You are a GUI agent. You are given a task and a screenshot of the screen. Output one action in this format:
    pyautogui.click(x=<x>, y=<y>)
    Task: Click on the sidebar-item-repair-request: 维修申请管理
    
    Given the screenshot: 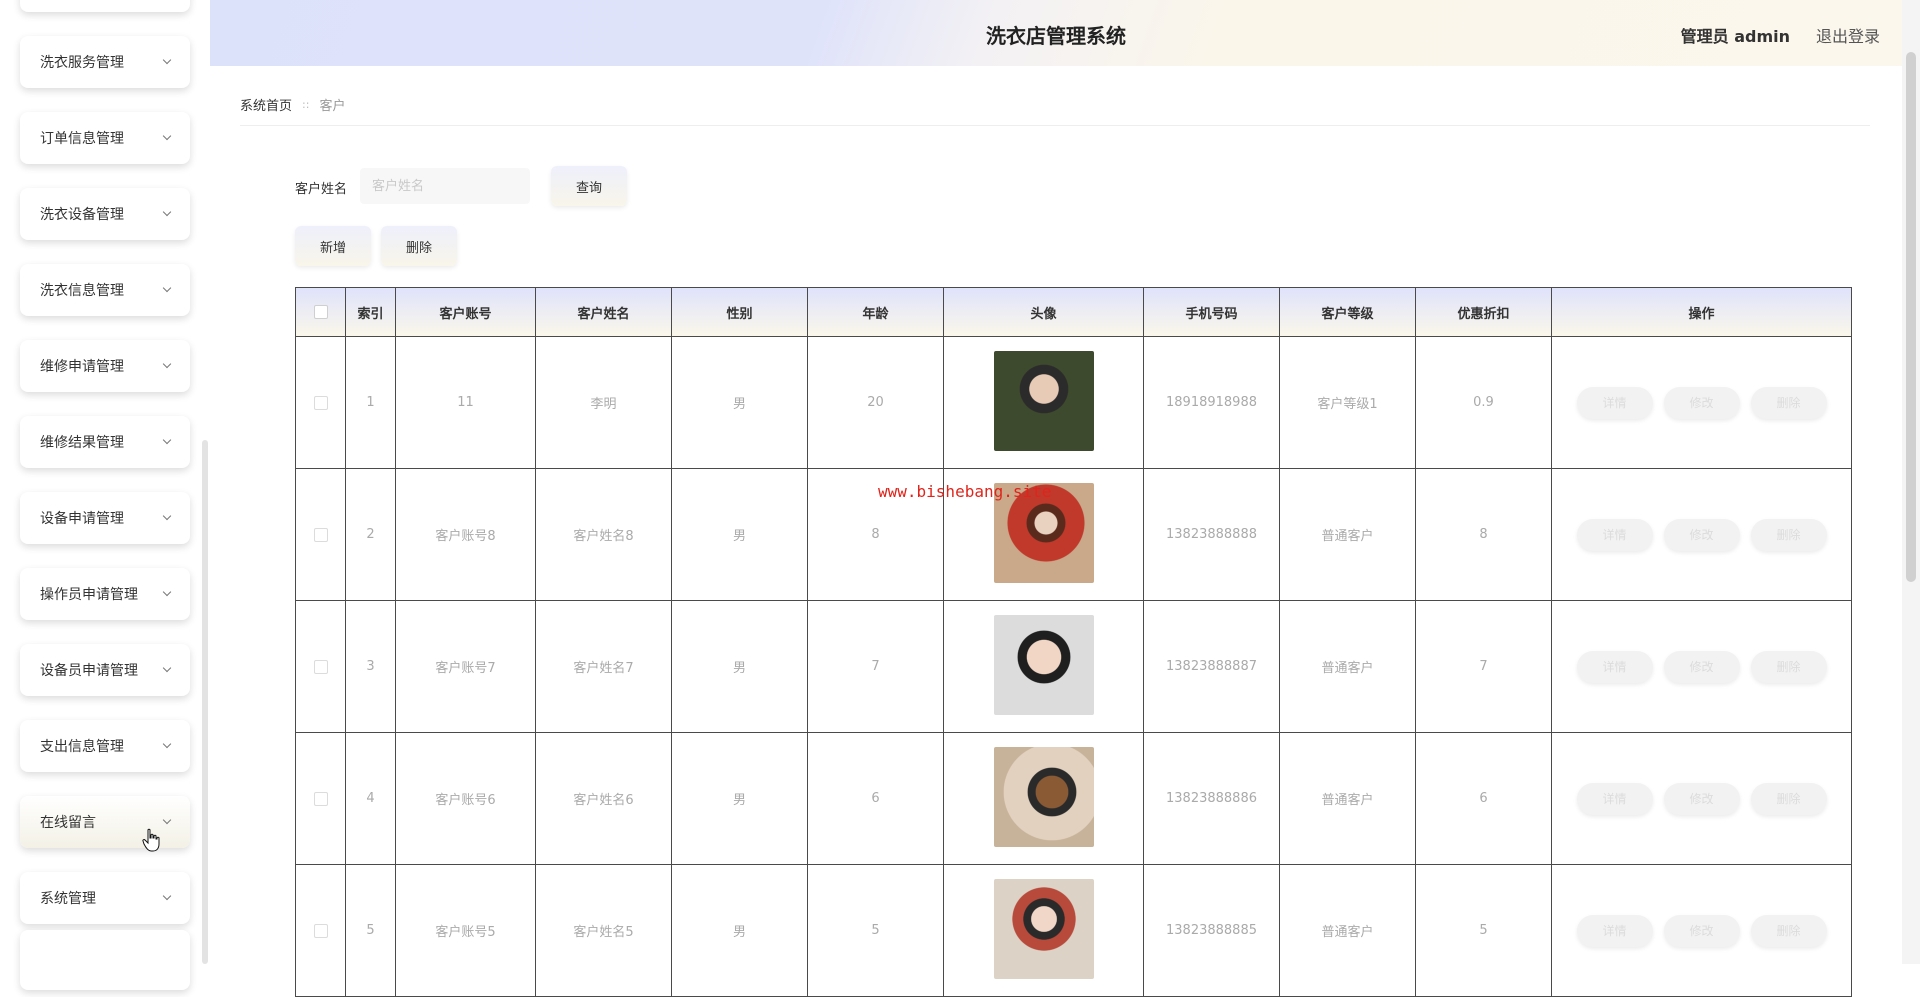 What is the action you would take?
    pyautogui.click(x=105, y=366)
    